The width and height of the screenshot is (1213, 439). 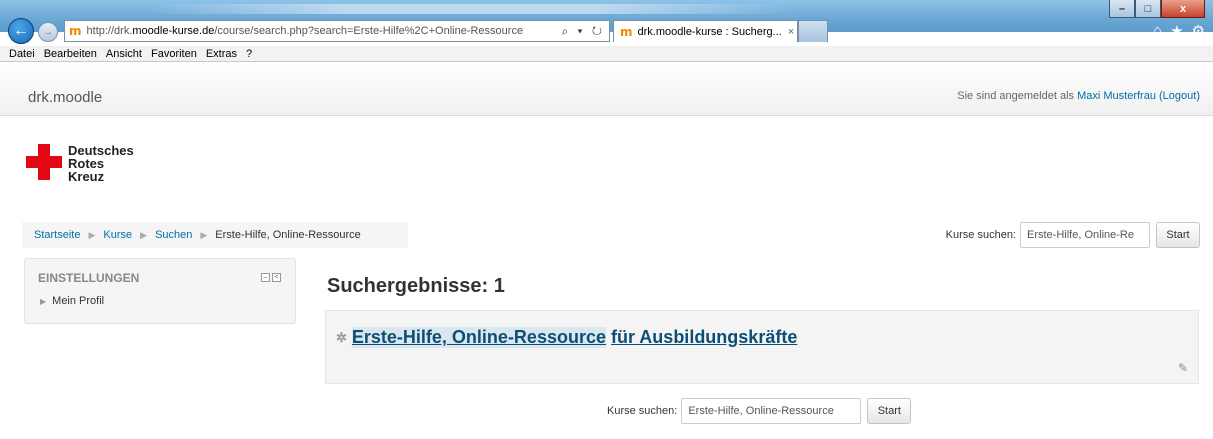 What do you see at coordinates (70, 54) in the screenshot?
I see `menu-bearbeiten: Bearbeiten` at bounding box center [70, 54].